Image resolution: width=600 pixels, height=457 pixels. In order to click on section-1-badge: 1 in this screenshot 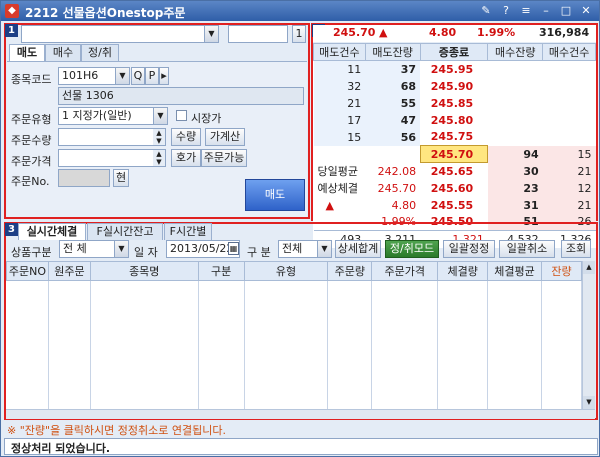, I will do `click(11, 30)`.